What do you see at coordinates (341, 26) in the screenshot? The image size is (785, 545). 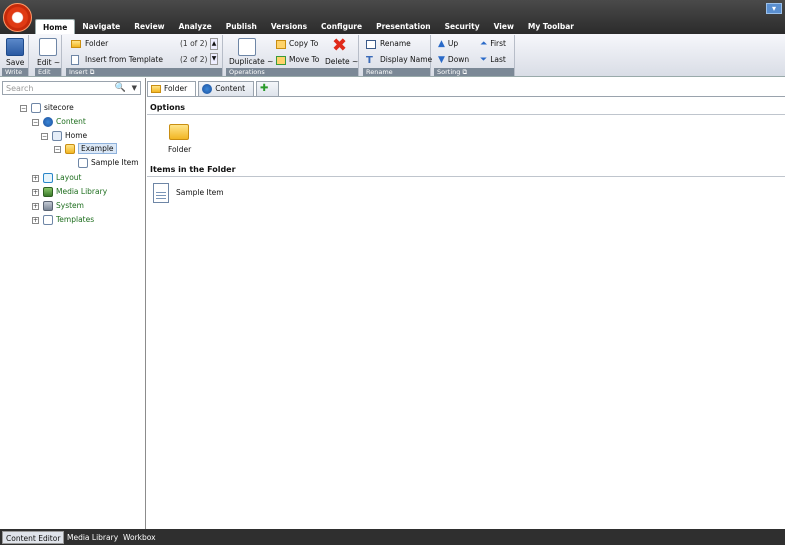 I see `tab-configure: Configure` at bounding box center [341, 26].